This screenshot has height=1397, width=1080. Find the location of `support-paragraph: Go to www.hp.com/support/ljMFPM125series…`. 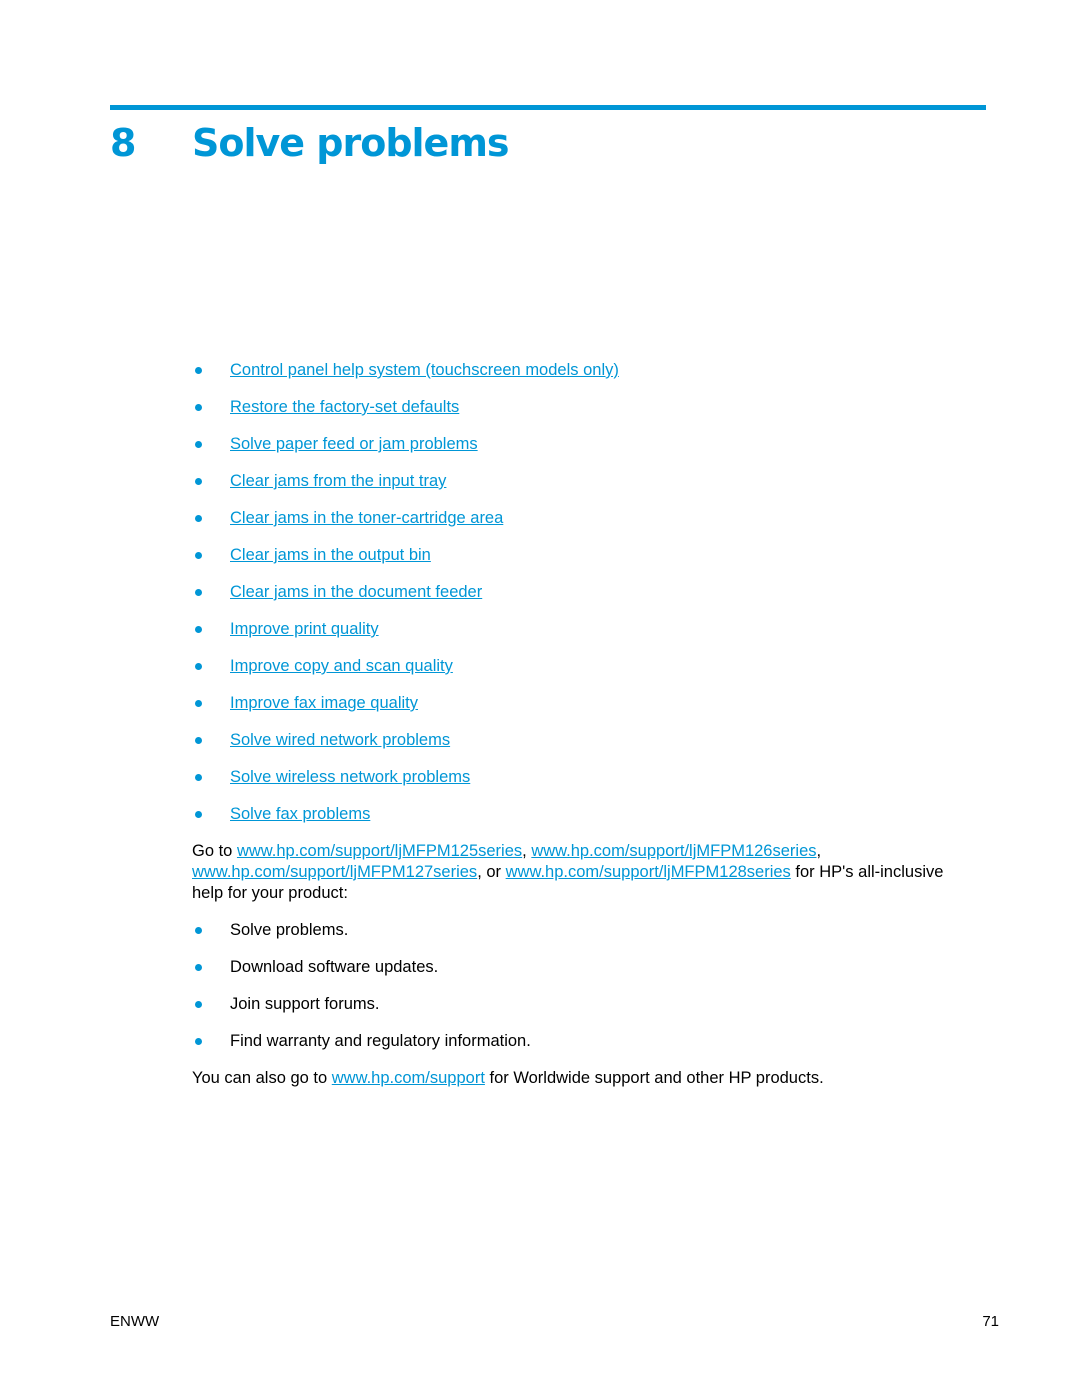

support-paragraph: Go to www.hp.com/support/ljMFPM125series… is located at coordinates (572, 872).